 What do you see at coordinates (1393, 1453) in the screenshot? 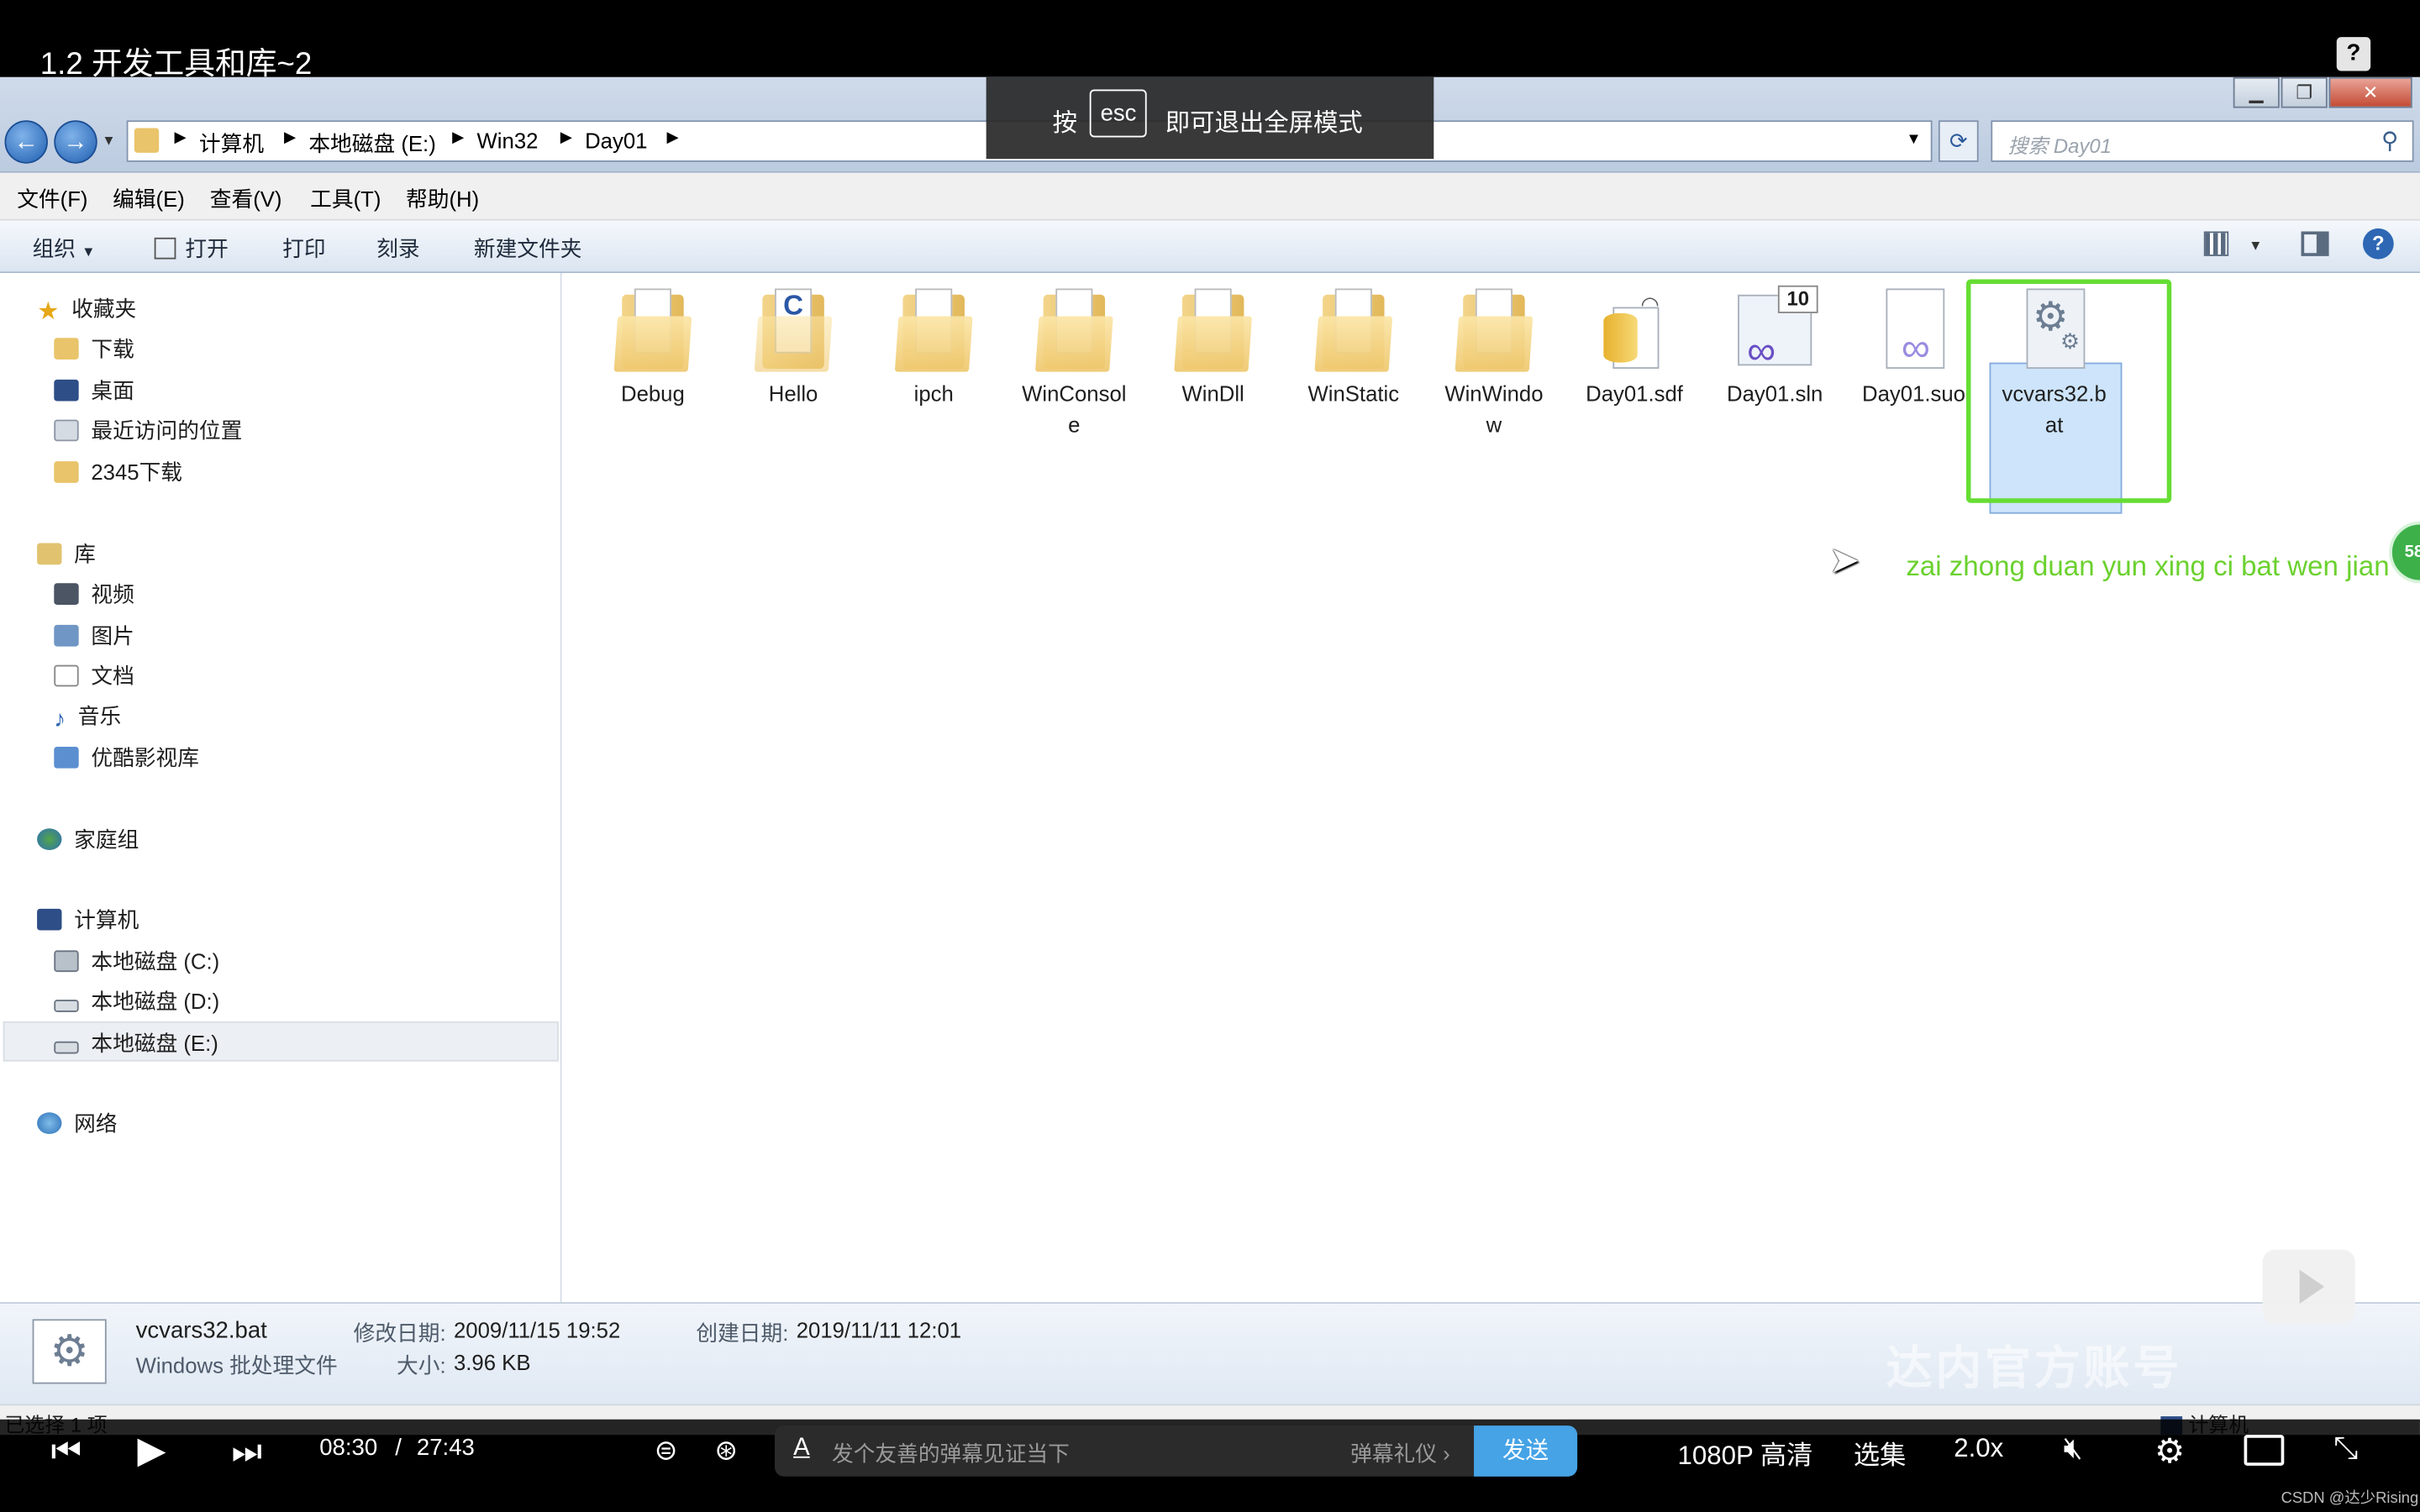
I see `etiquette-label: 弹幕礼仪` at bounding box center [1393, 1453].